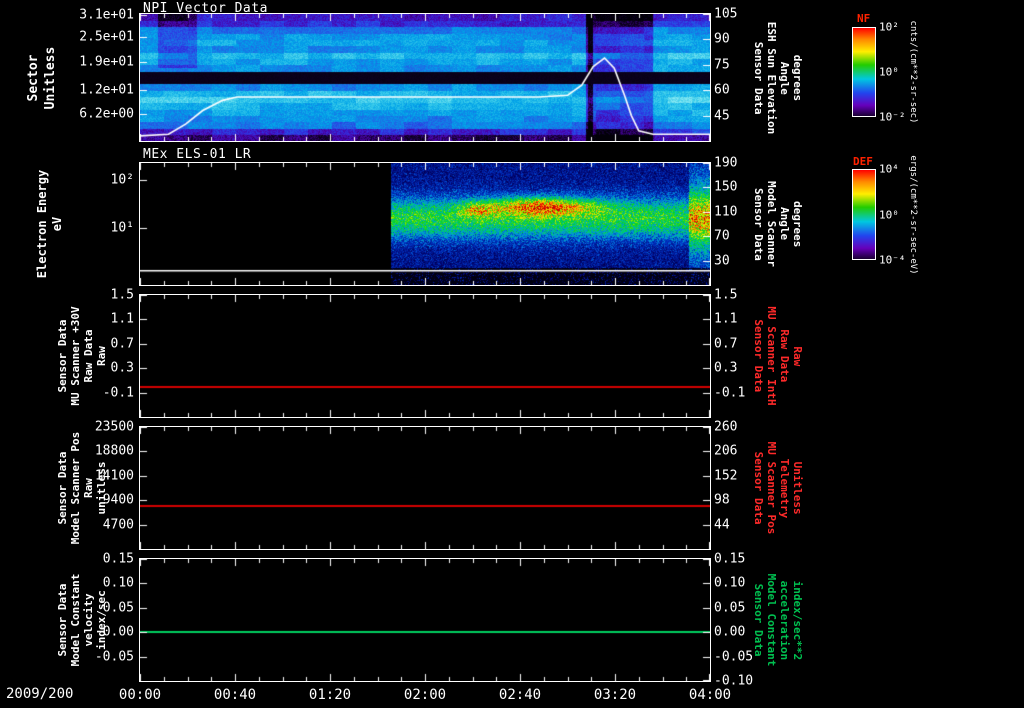  I want to click on y-tick-label-left: 18800, so click(114, 451).